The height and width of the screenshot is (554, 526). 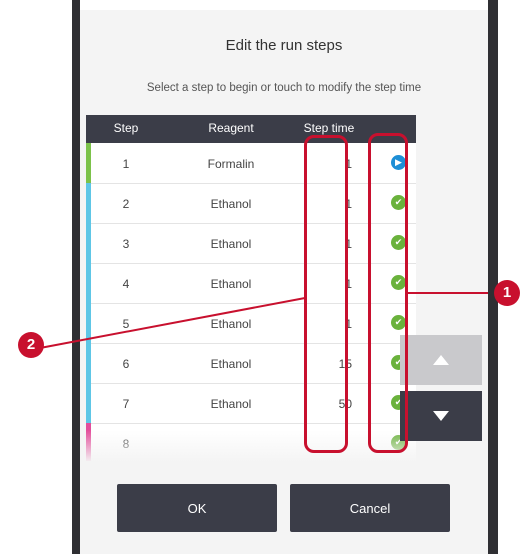 What do you see at coordinates (263, 320) in the screenshot?
I see `callout-lines` at bounding box center [263, 320].